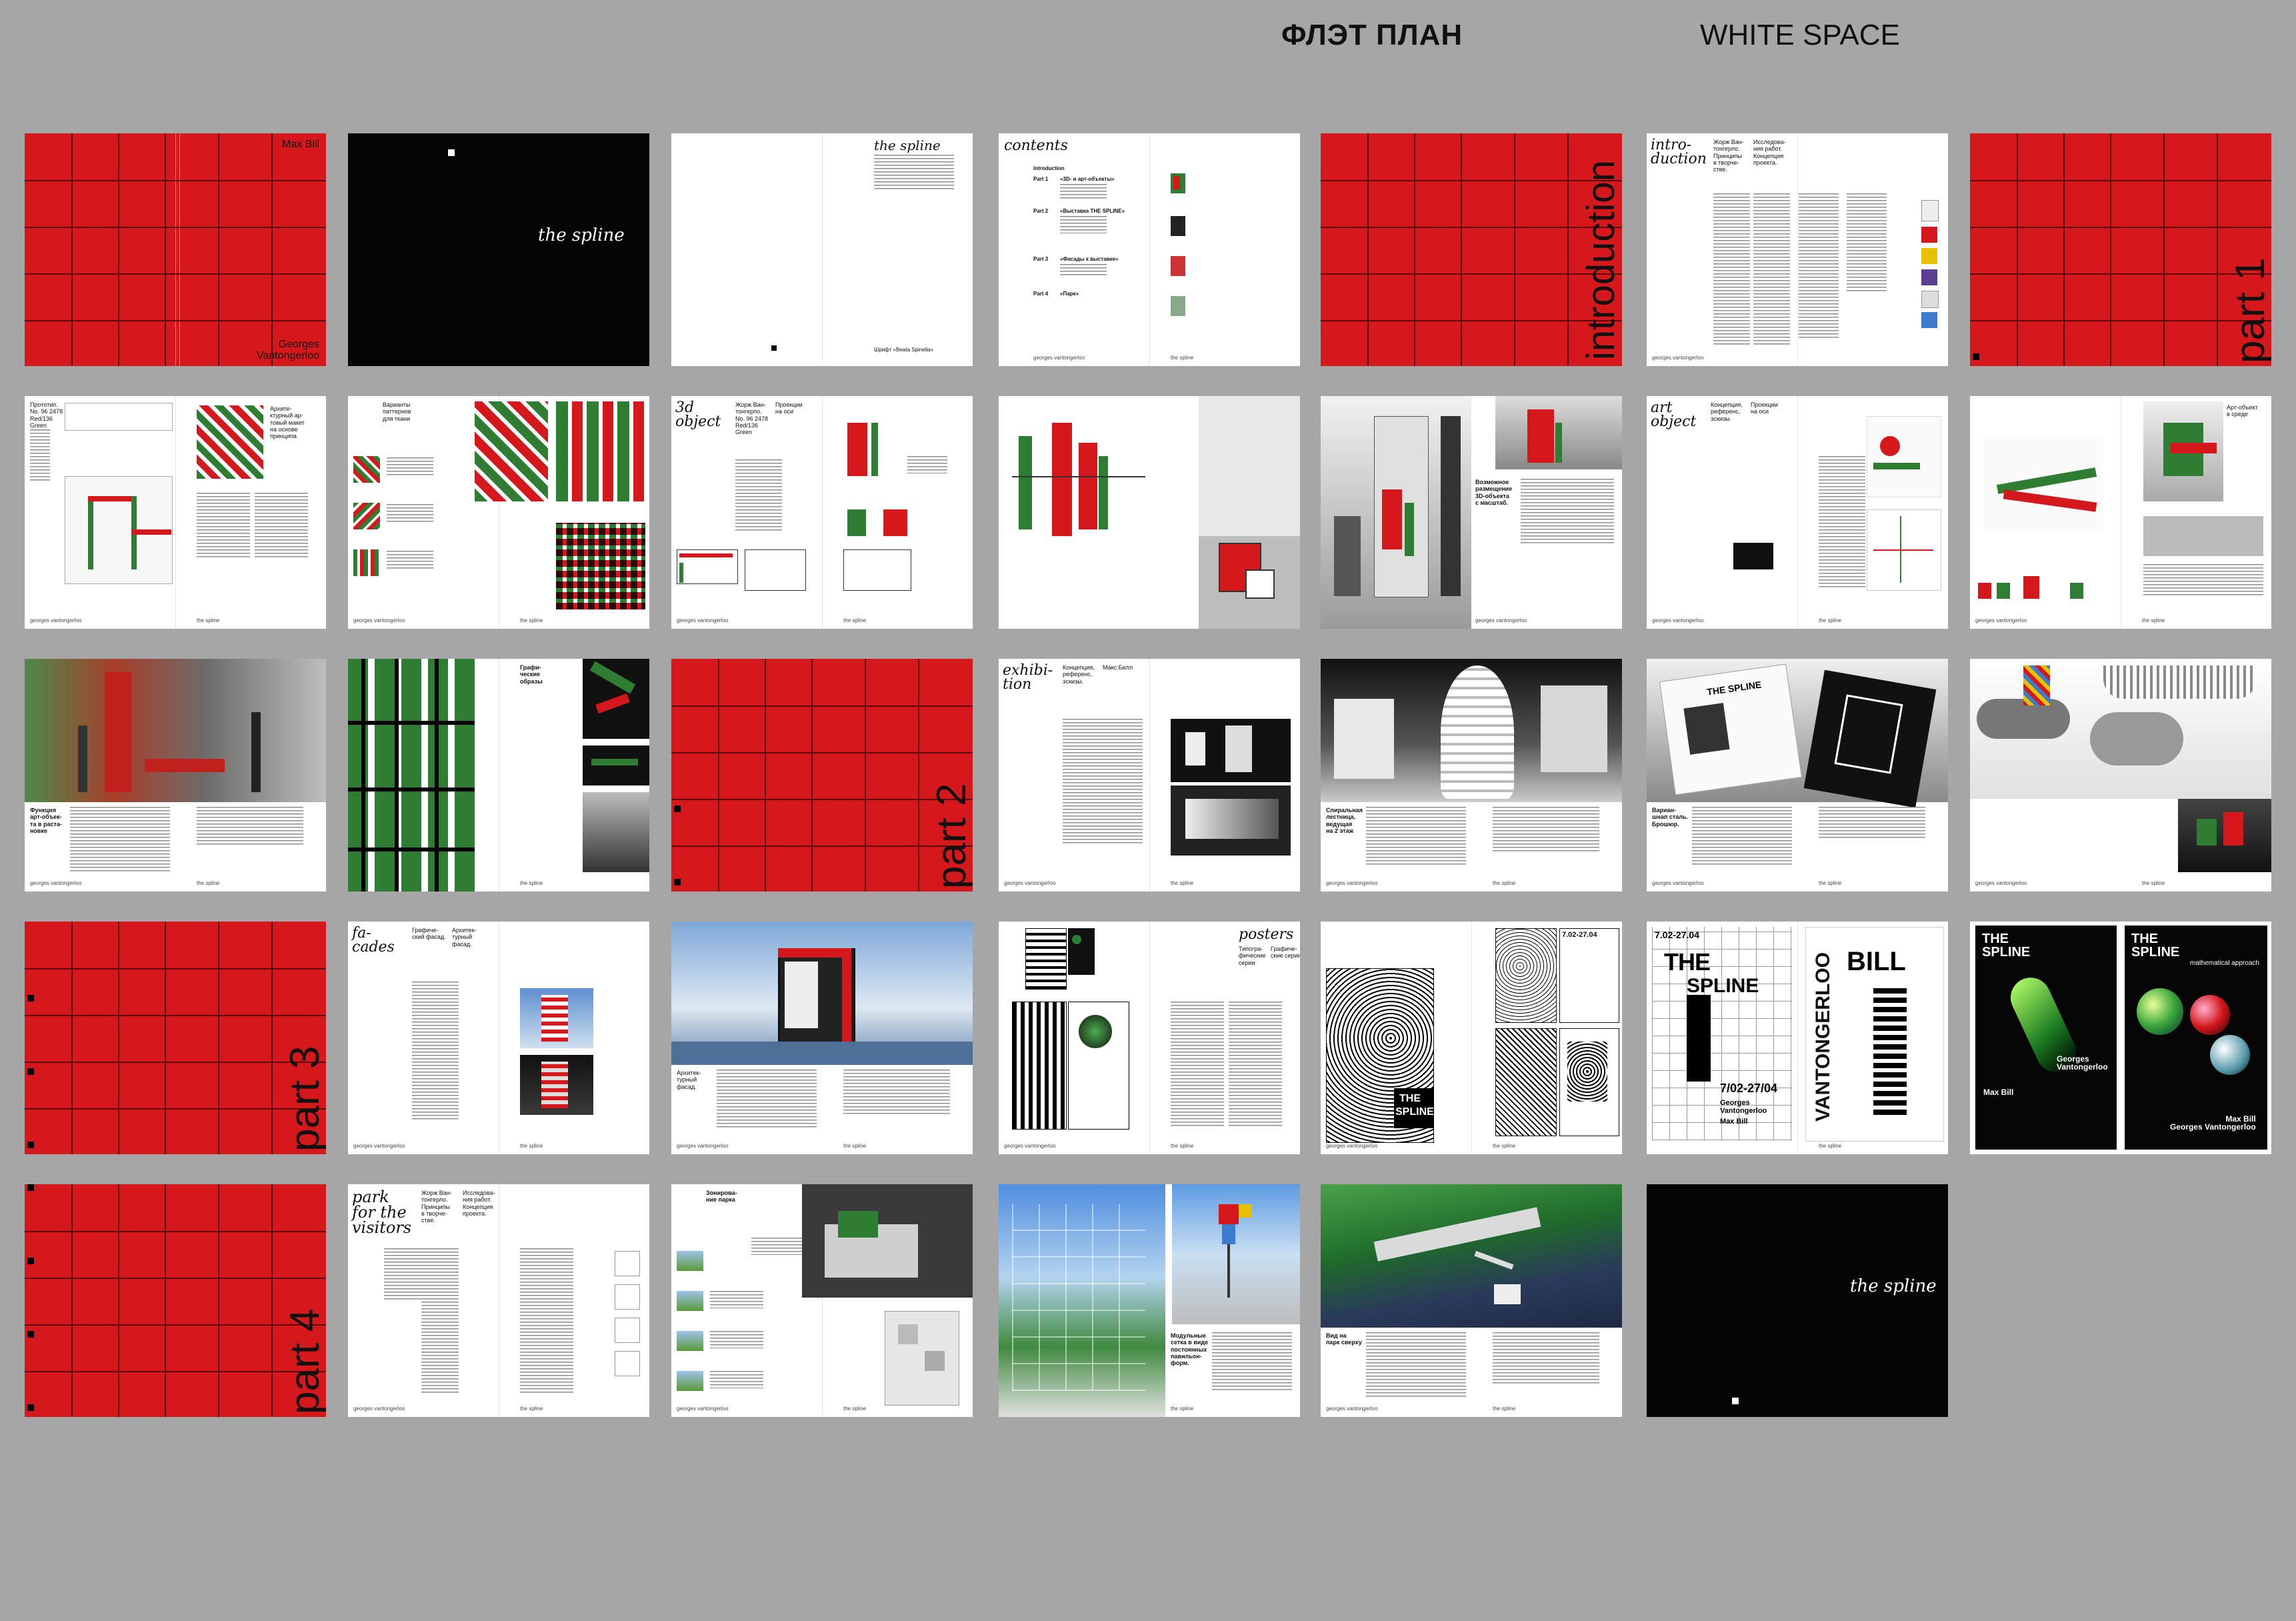 The width and height of the screenshot is (2296, 1621). What do you see at coordinates (1149, 512) in the screenshot?
I see `spread-3d-render` at bounding box center [1149, 512].